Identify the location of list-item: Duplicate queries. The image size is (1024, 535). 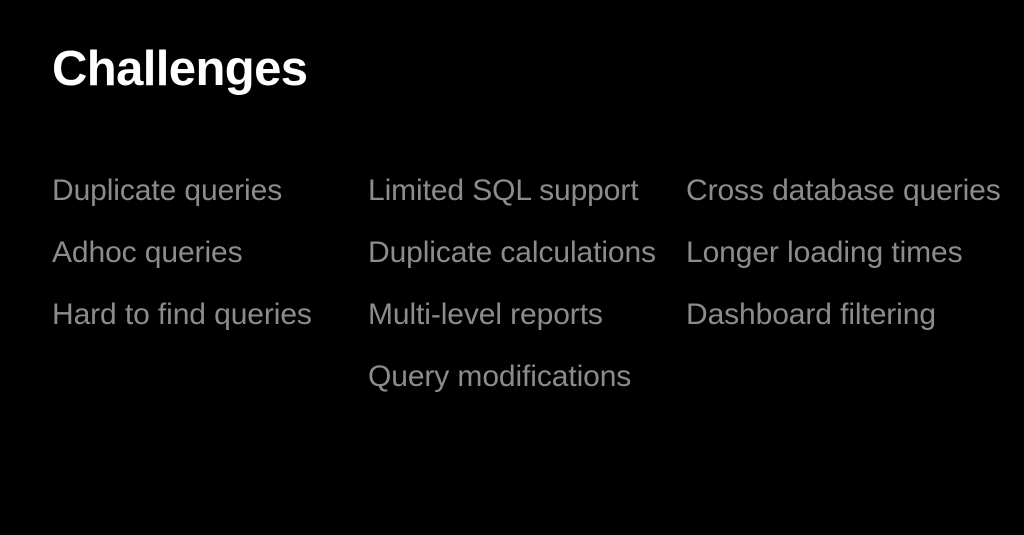
(167, 190).